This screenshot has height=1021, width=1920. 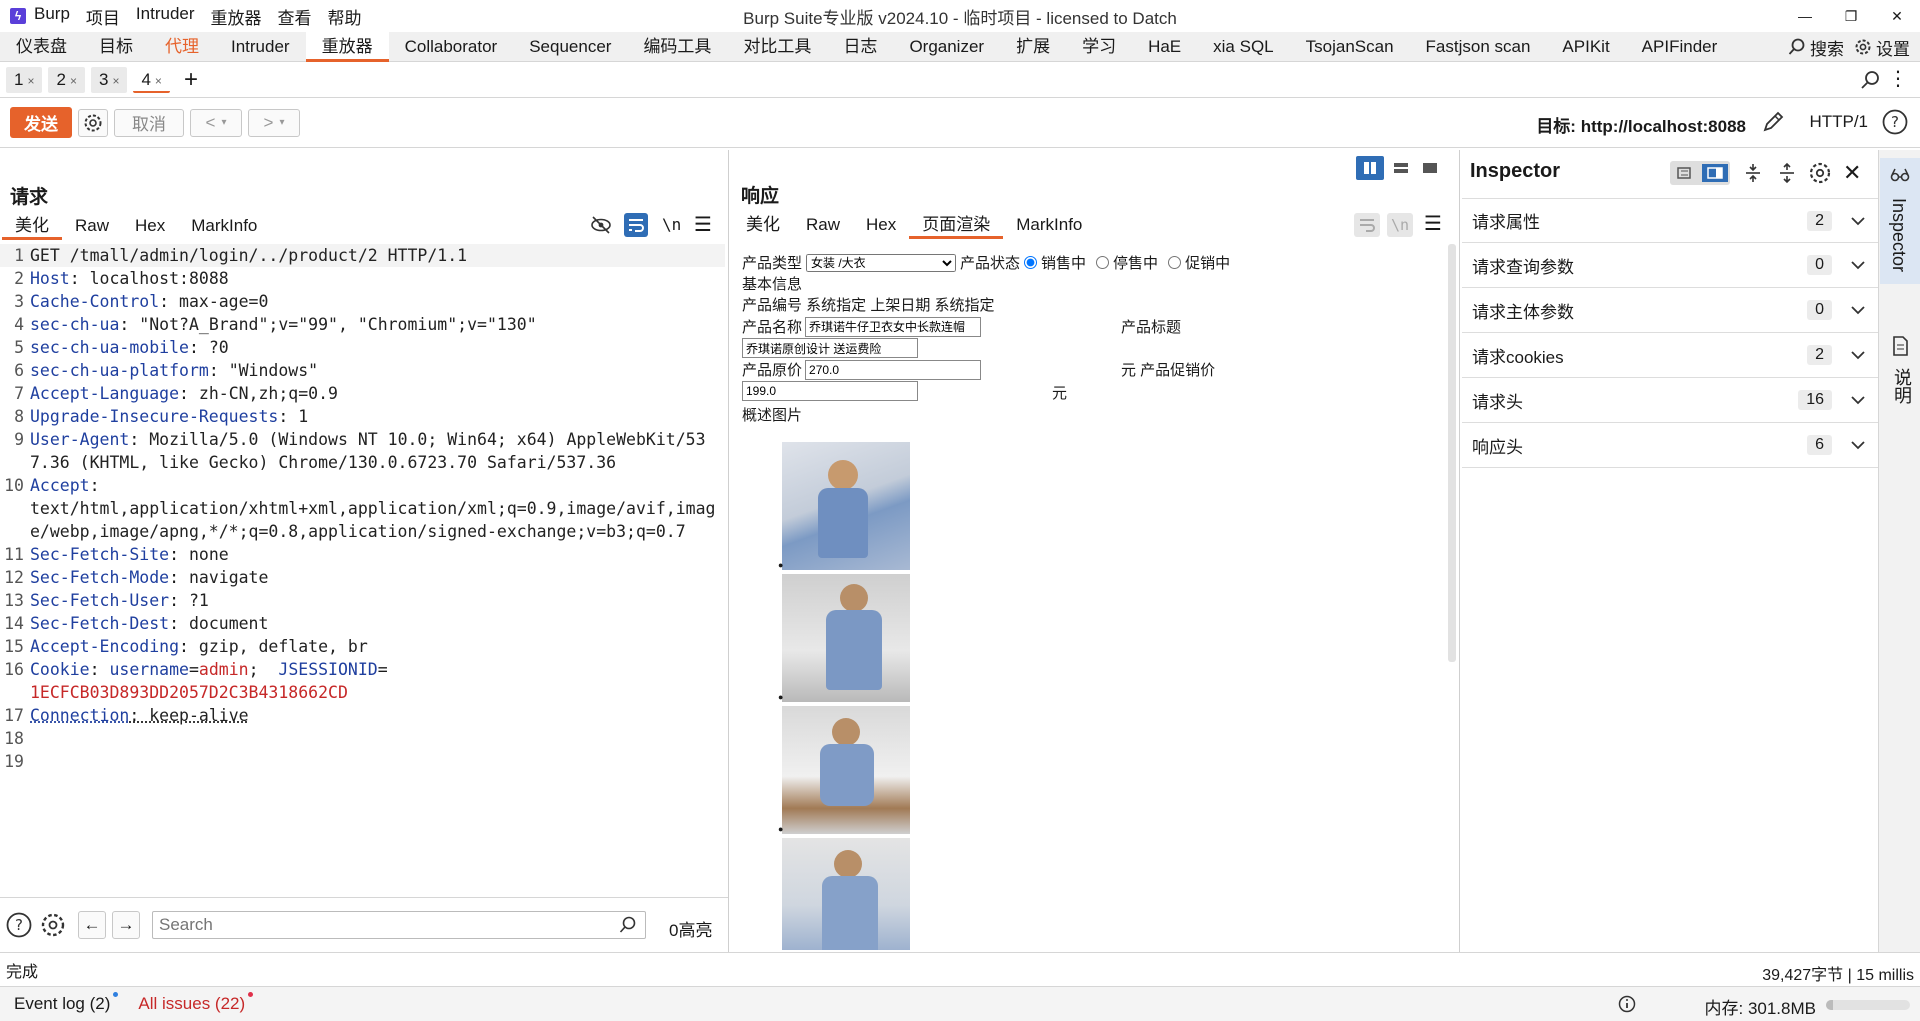 What do you see at coordinates (1670, 310) in the screenshot?
I see `inspector-row-body-params: 请求主体参数 0` at bounding box center [1670, 310].